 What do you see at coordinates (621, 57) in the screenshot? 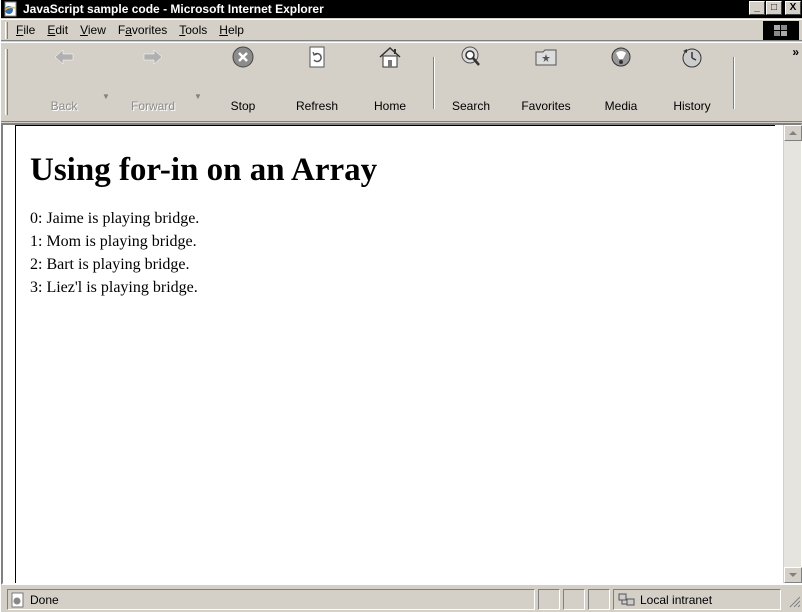
I see `media-icon` at bounding box center [621, 57].